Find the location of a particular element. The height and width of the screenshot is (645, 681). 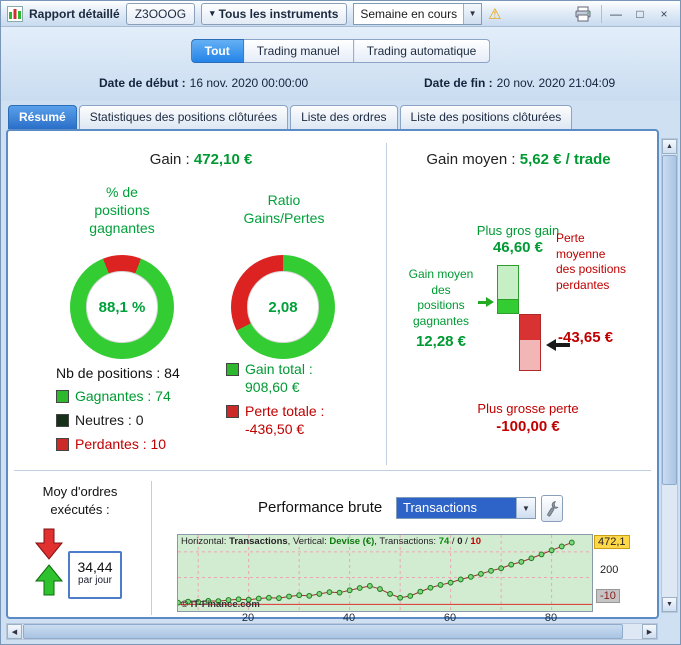

scroll-down-button: ▼ is located at coordinates (669, 604).